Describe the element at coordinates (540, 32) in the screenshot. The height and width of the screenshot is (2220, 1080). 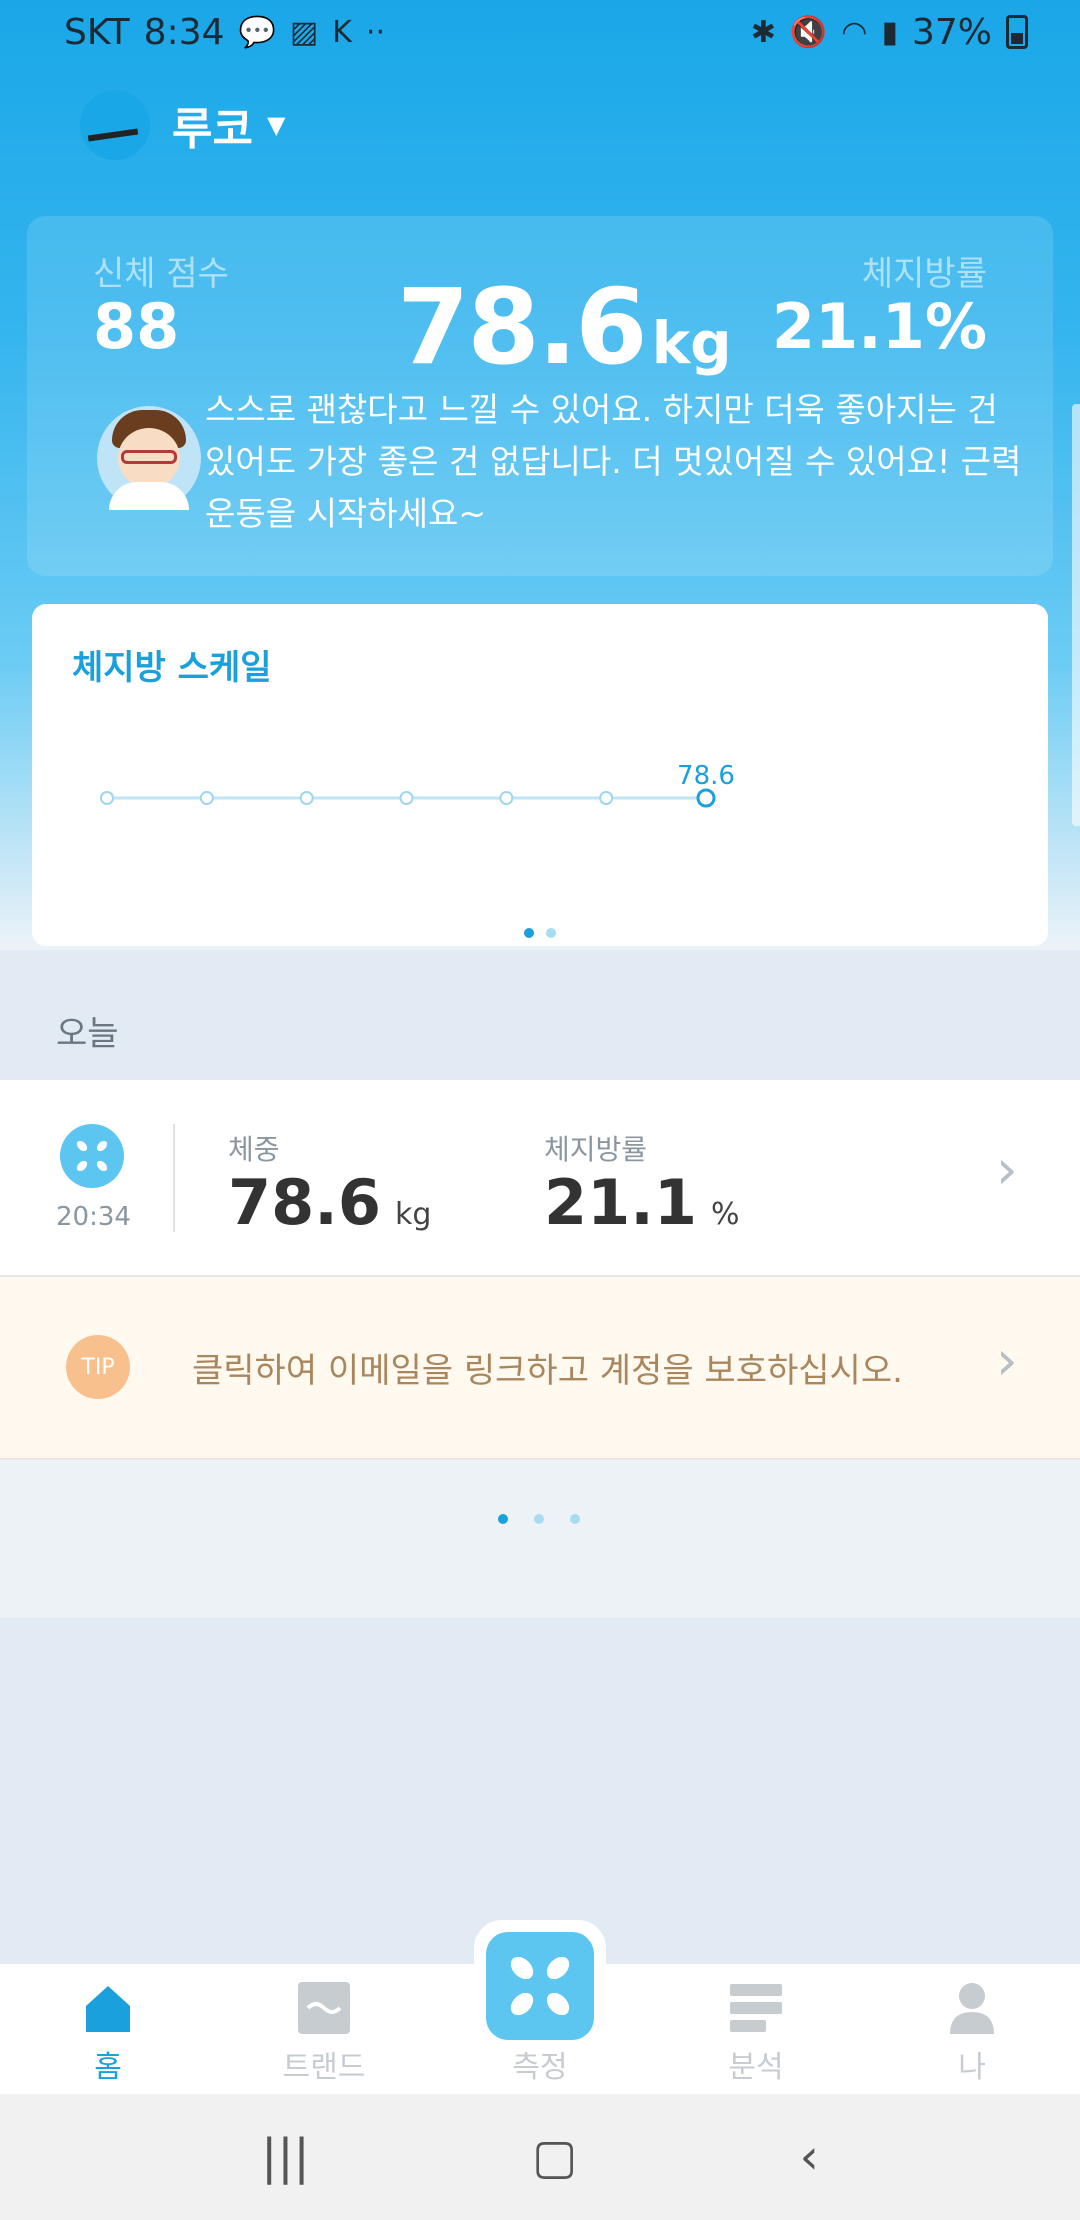
I see `status-bar: SKT 8:34 💬 ▨ K ·· ✱ 🔇 ◠ ▮ 37%` at that location.